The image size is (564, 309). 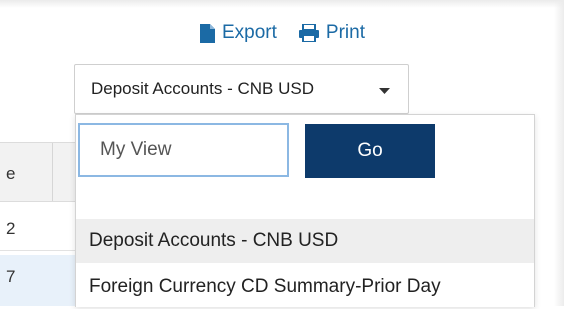 What do you see at coordinates (249, 32) in the screenshot?
I see `export-label: Export` at bounding box center [249, 32].